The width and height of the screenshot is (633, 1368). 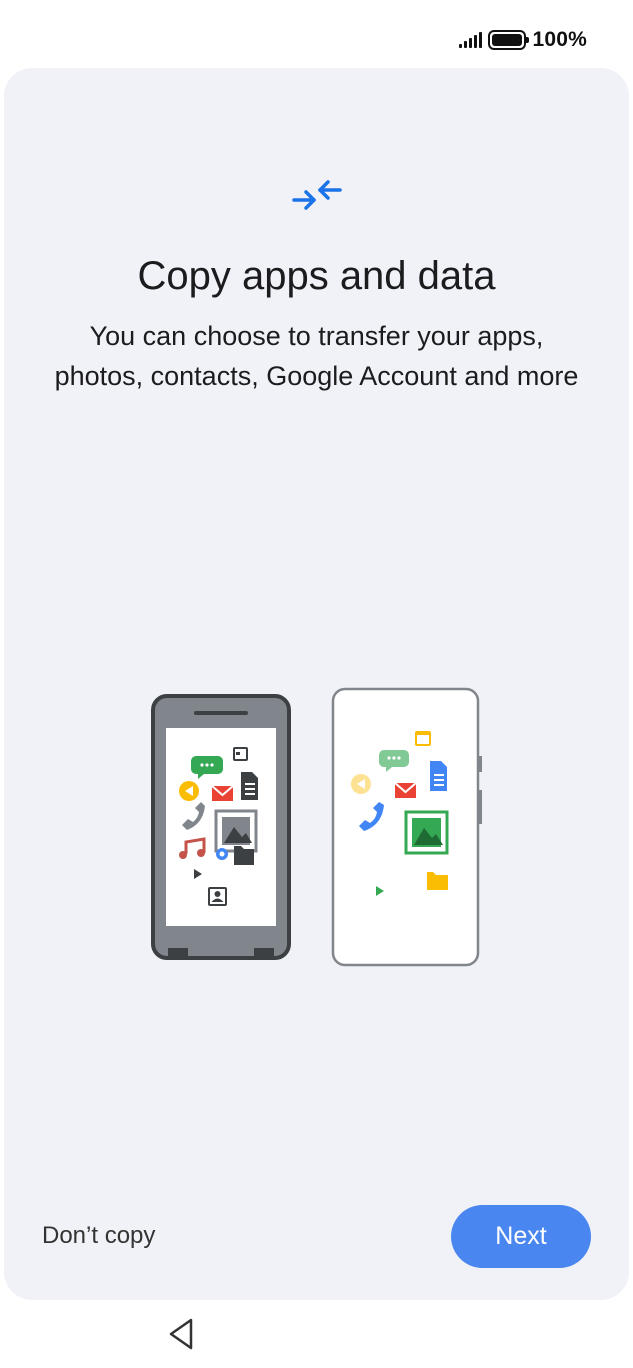 What do you see at coordinates (317, 195) in the screenshot?
I see `transfer-arrows-icon` at bounding box center [317, 195].